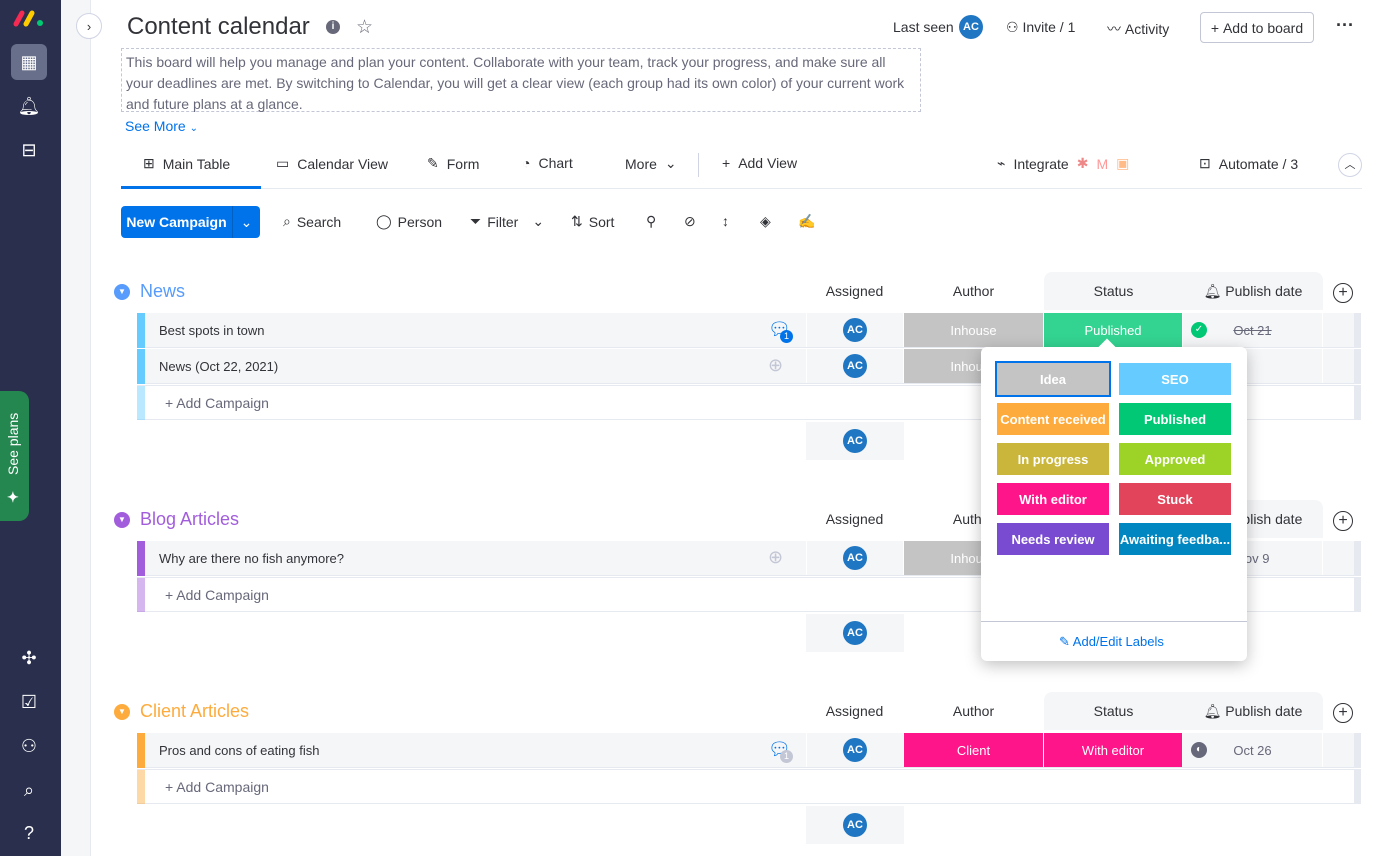 This screenshot has height=856, width=1379. What do you see at coordinates (547, 163) in the screenshot?
I see `tab-chart: ◔ Chart` at bounding box center [547, 163].